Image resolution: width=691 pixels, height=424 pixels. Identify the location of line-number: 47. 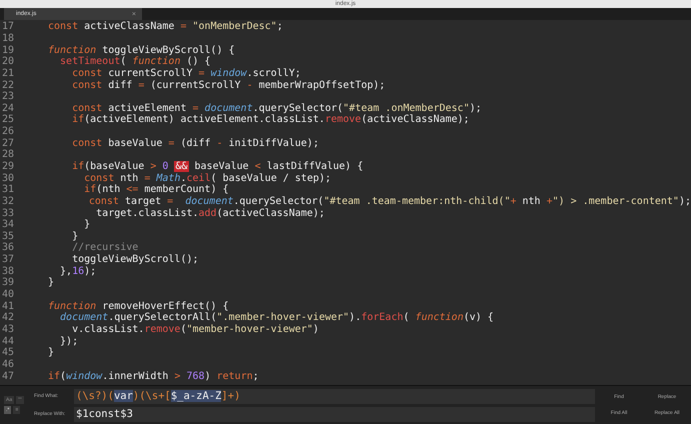
(8, 376).